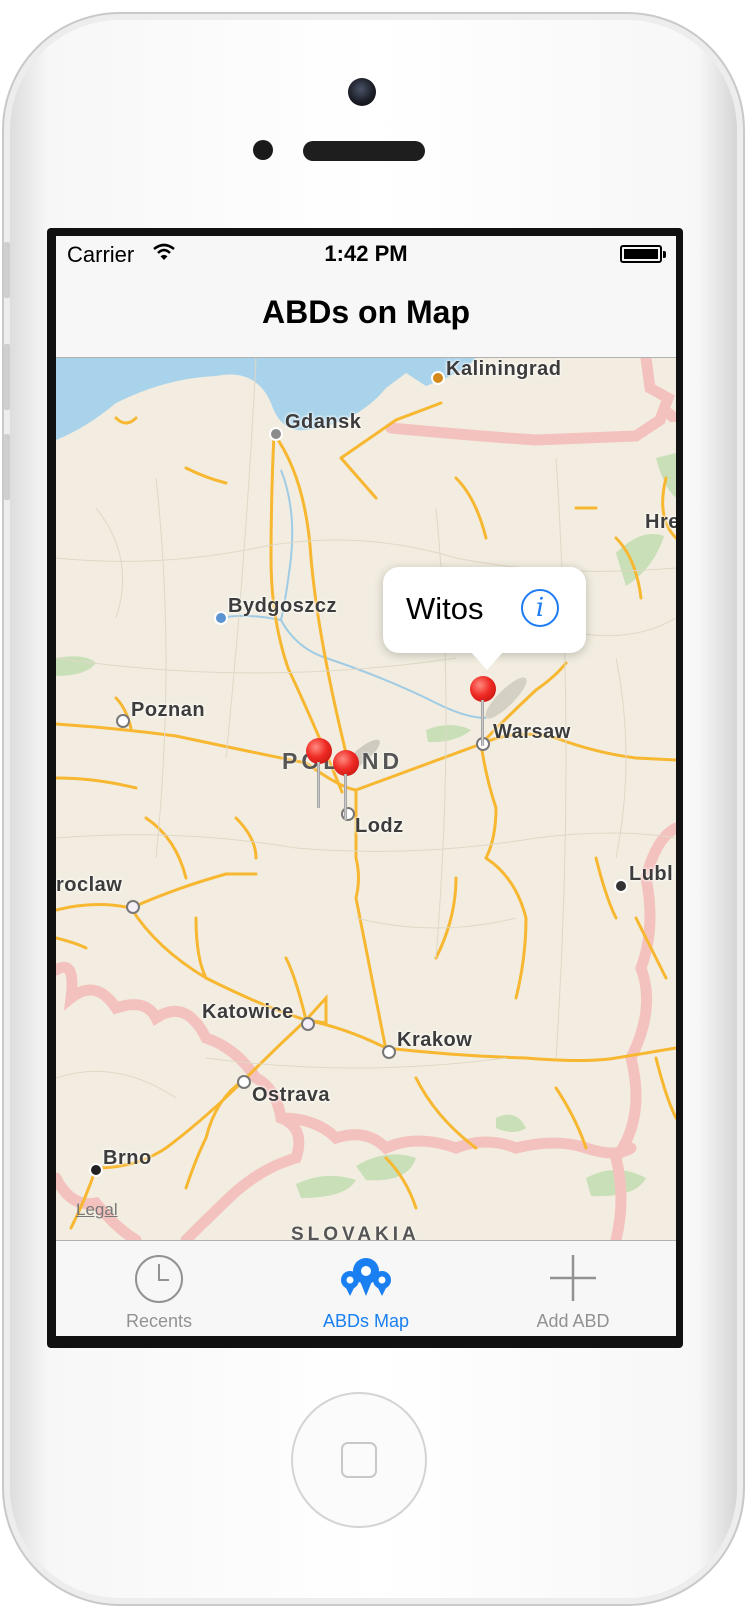 This screenshot has width=753, height=1618. What do you see at coordinates (651, 874) in the screenshot?
I see `city-label-lublin: Lubl` at bounding box center [651, 874].